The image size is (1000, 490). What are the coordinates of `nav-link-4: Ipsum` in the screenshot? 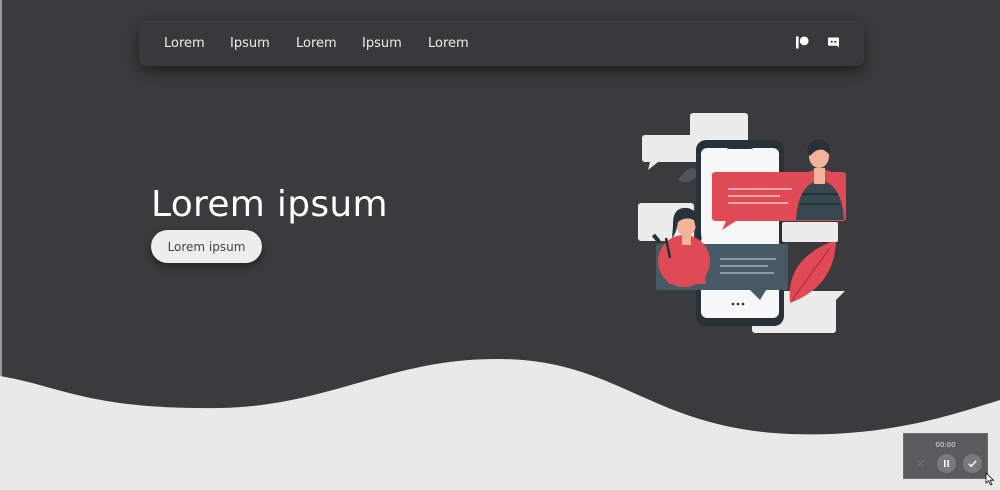 It's located at (395, 43).